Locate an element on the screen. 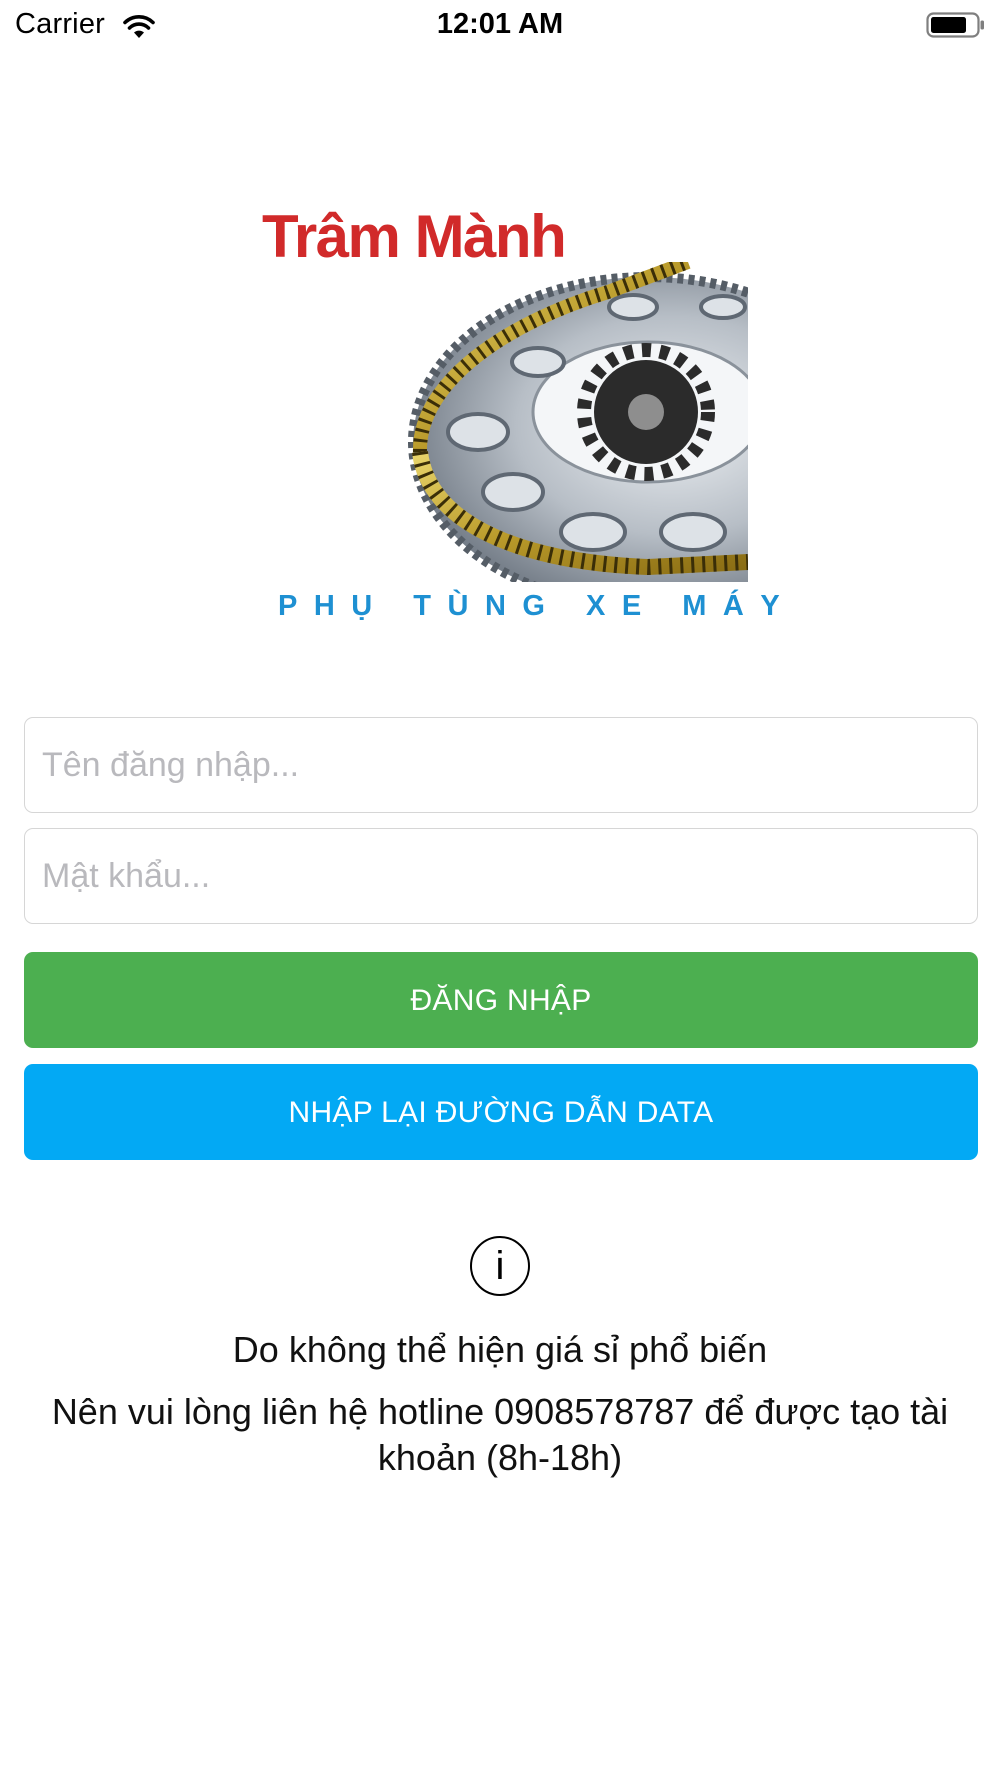  info-icon: i is located at coordinates (500, 1266).